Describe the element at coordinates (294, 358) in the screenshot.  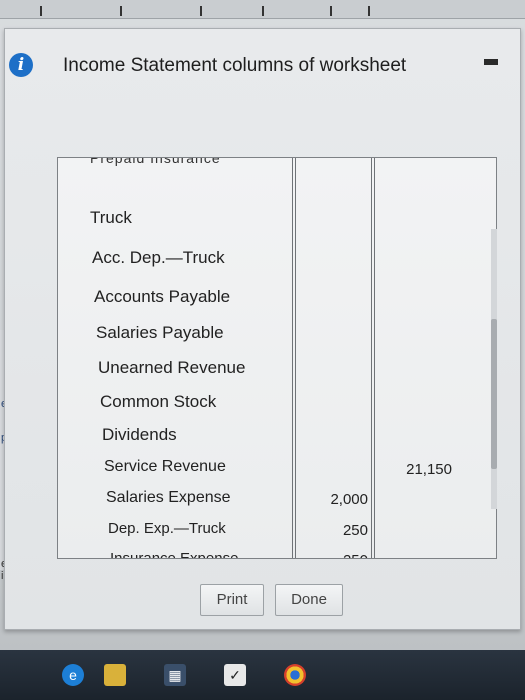
I see `column-divider-debit` at that location.